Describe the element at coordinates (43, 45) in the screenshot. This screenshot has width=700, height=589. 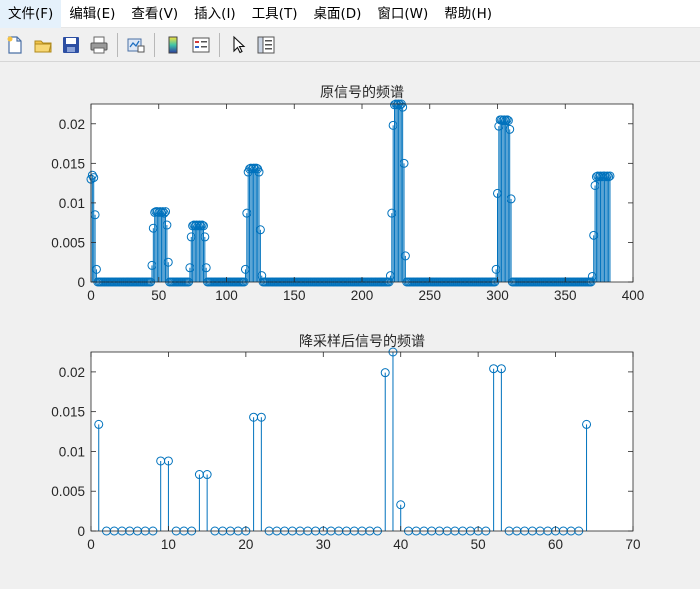
I see `open-folder-icon` at that location.